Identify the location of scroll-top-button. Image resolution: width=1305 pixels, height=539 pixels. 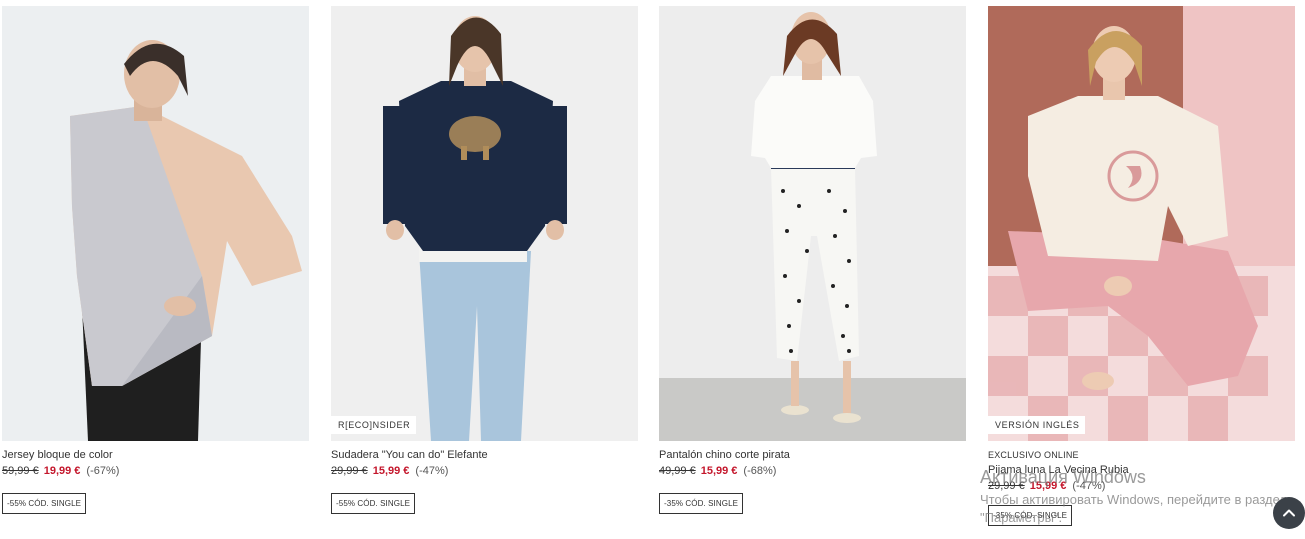
(1289, 513).